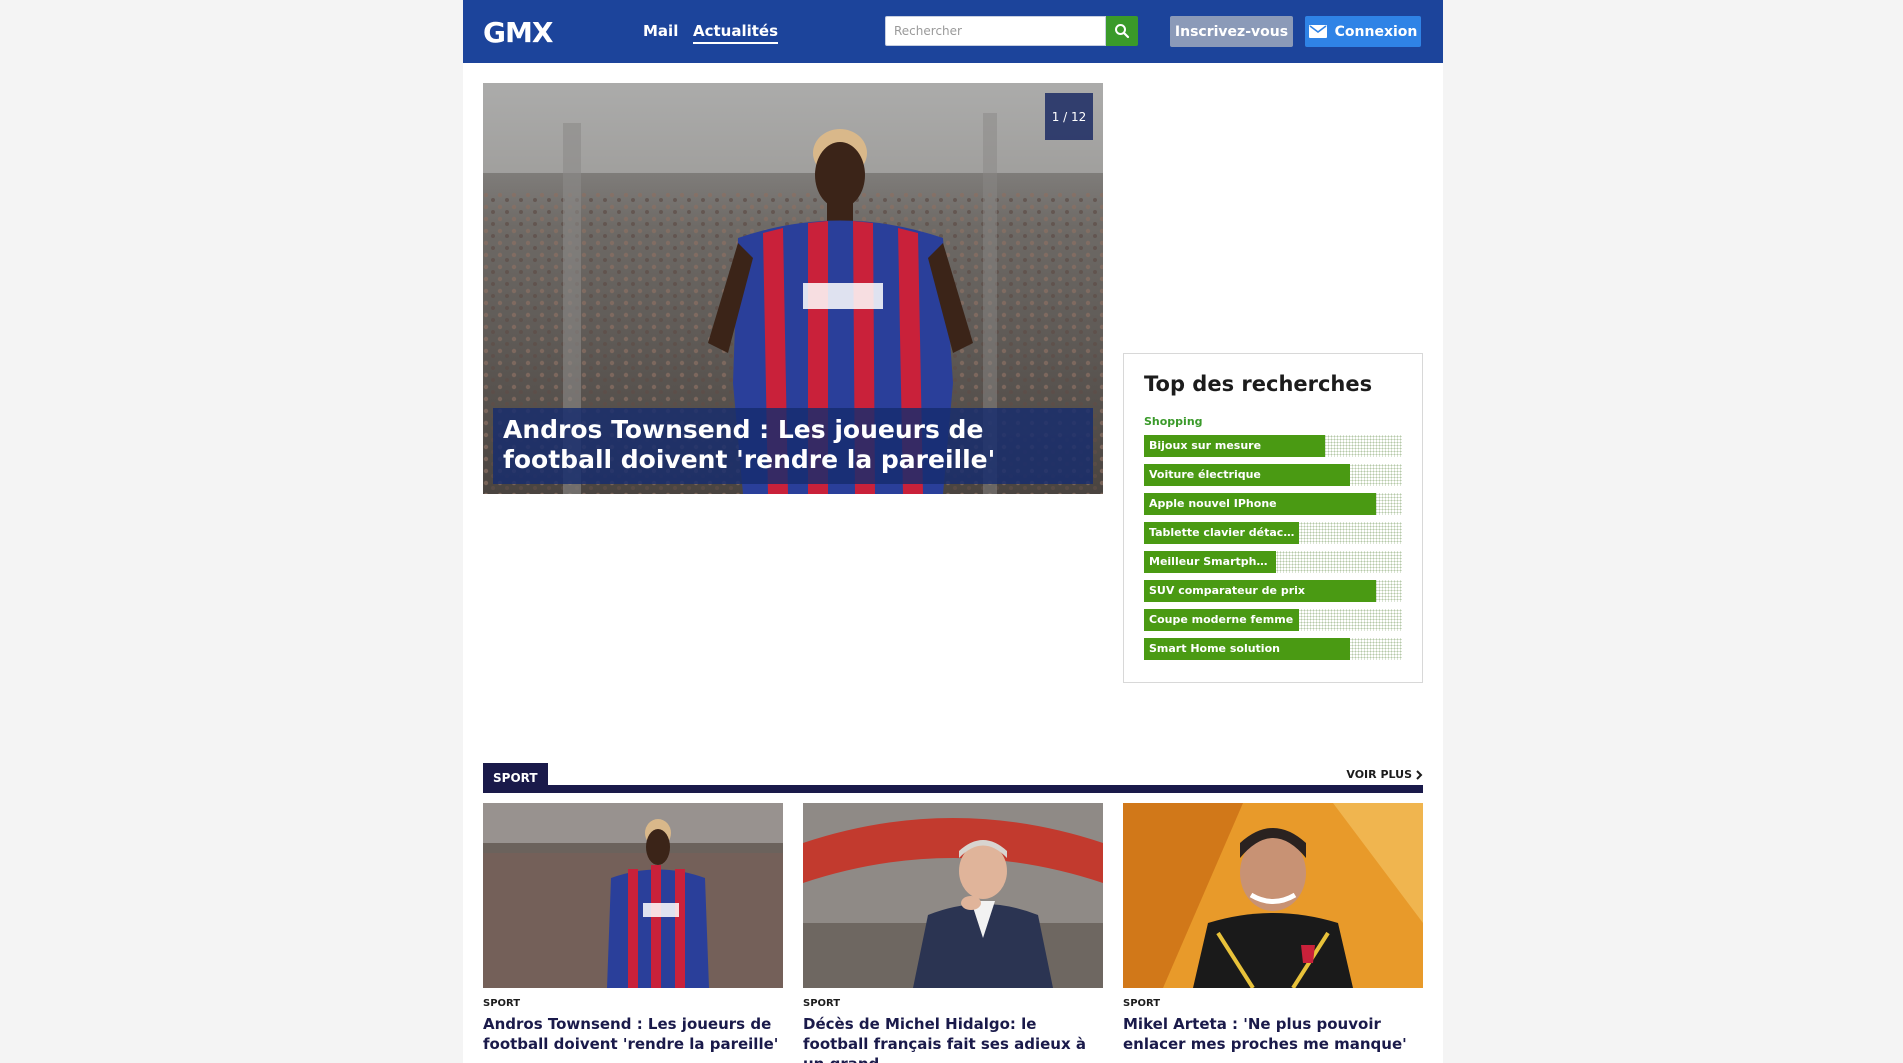 The width and height of the screenshot is (1903, 1063). What do you see at coordinates (736, 33) in the screenshot?
I see `nav-news-link: Actualités` at bounding box center [736, 33].